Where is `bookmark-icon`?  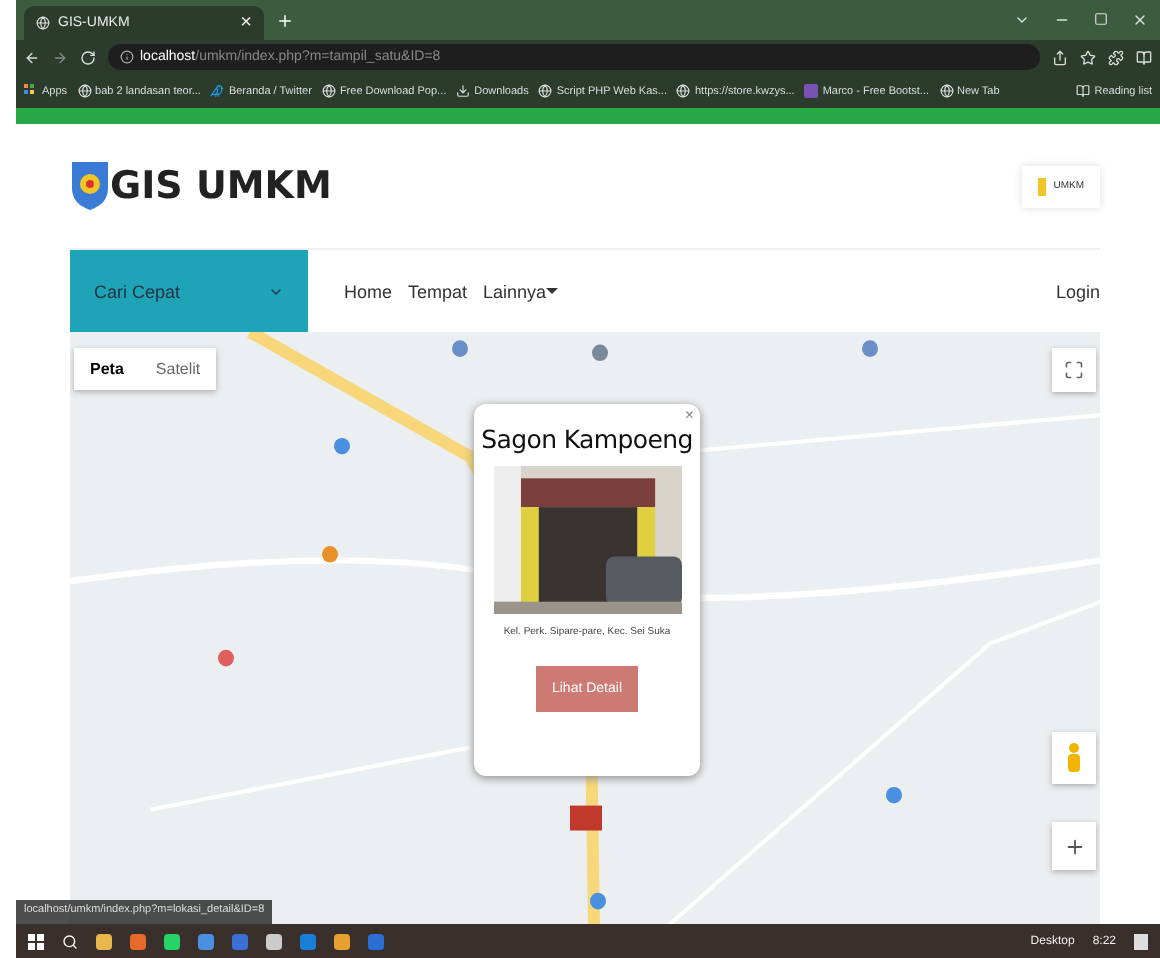 bookmark-icon is located at coordinates (811, 91).